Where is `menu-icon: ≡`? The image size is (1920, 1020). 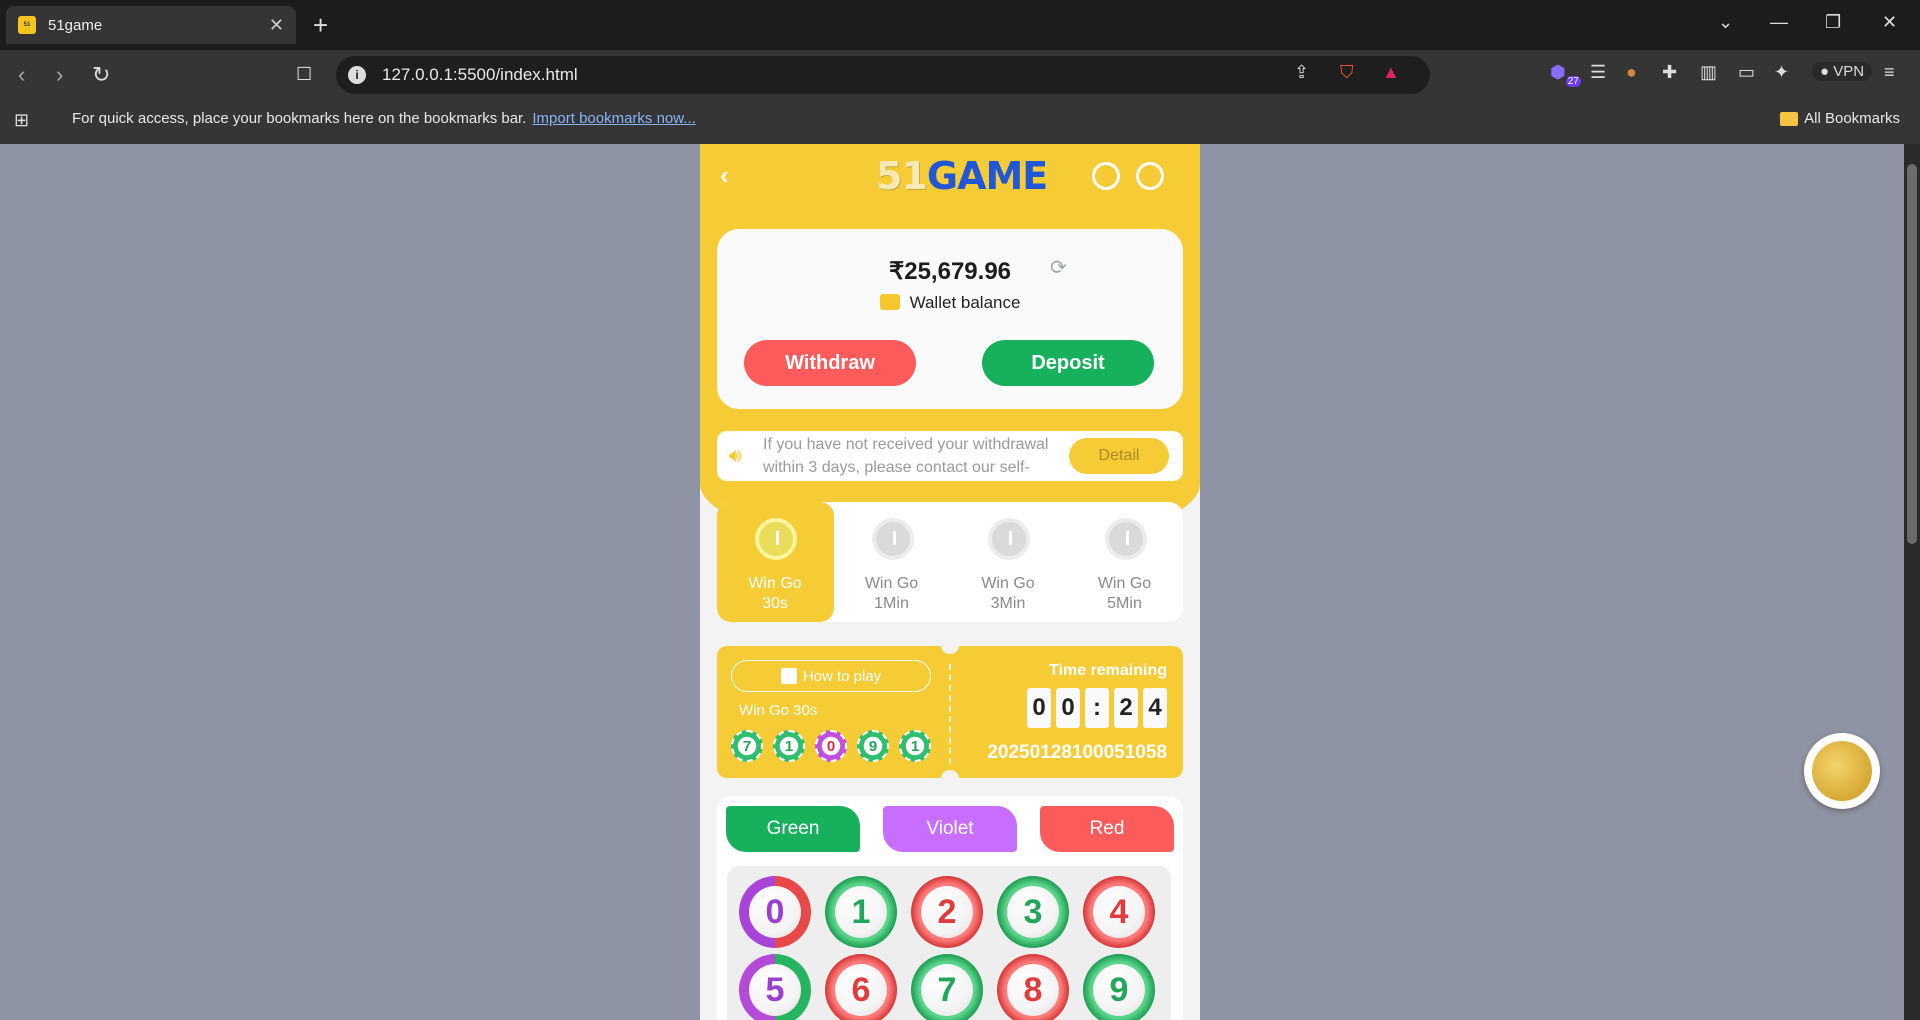
menu-icon: ≡ is located at coordinates (1889, 72).